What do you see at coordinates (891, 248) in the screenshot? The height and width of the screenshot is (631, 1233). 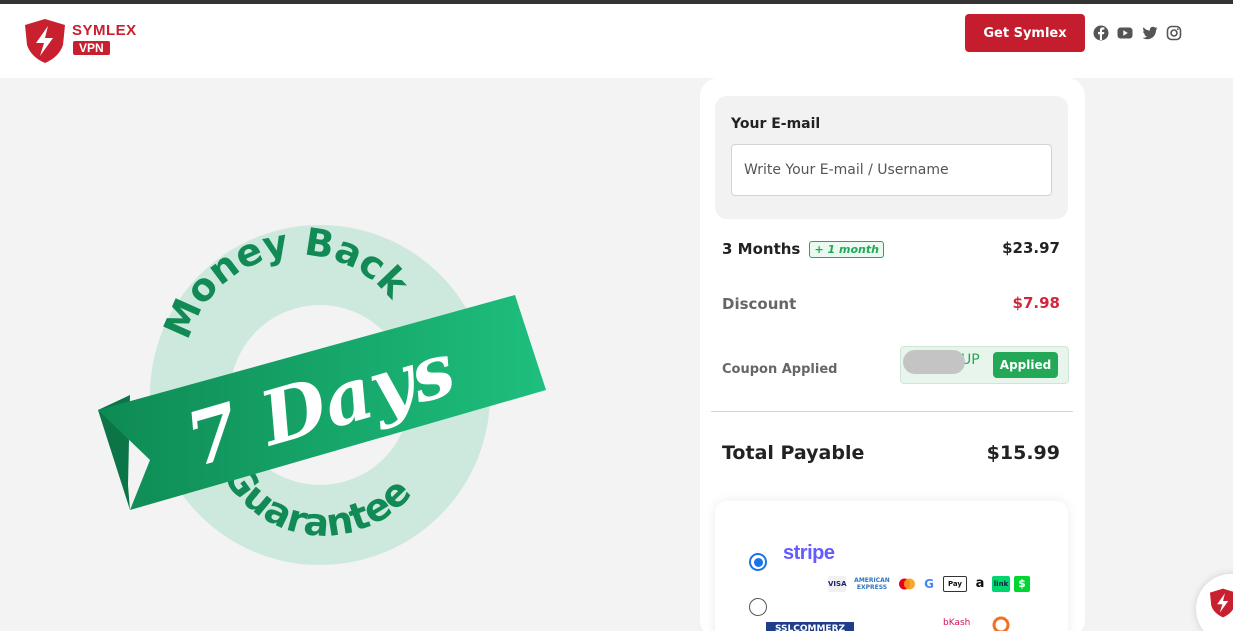 I see `plan-row: 3 Months + 1 month $23.97` at bounding box center [891, 248].